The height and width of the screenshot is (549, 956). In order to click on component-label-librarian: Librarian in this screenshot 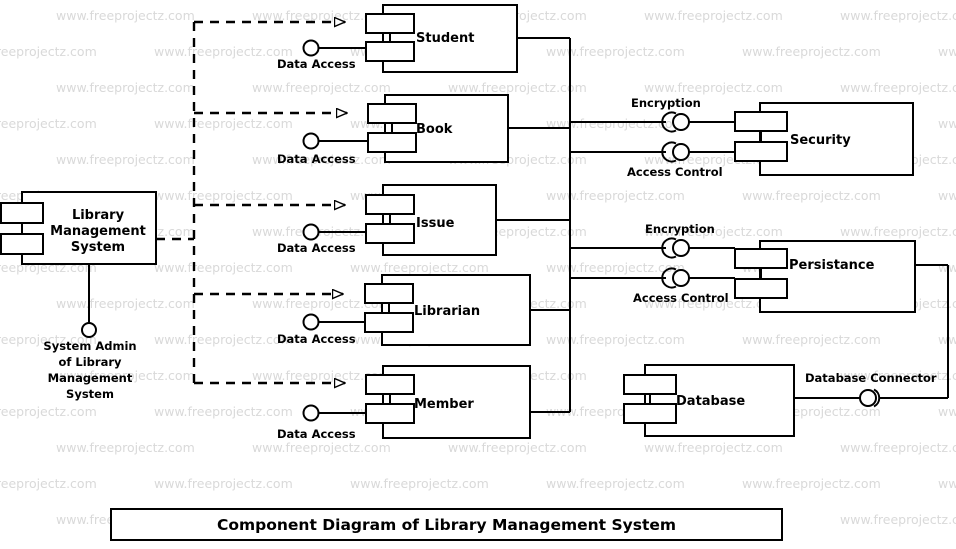, I will do `click(447, 311)`.